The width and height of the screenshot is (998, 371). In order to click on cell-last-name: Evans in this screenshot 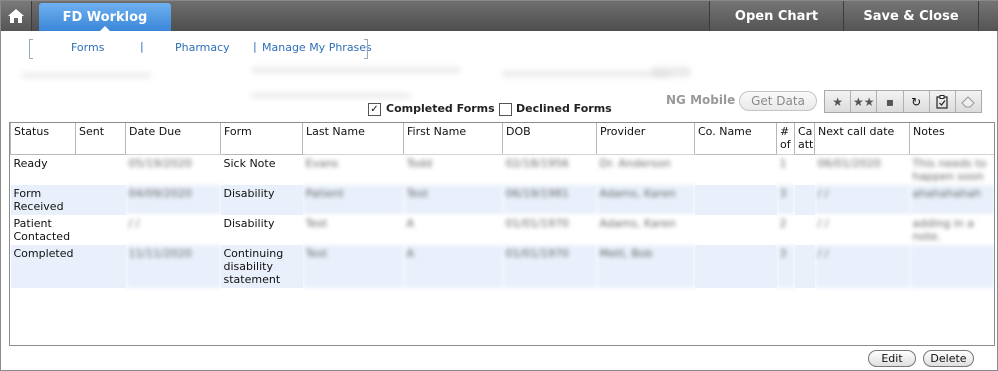, I will do `click(353, 169)`.